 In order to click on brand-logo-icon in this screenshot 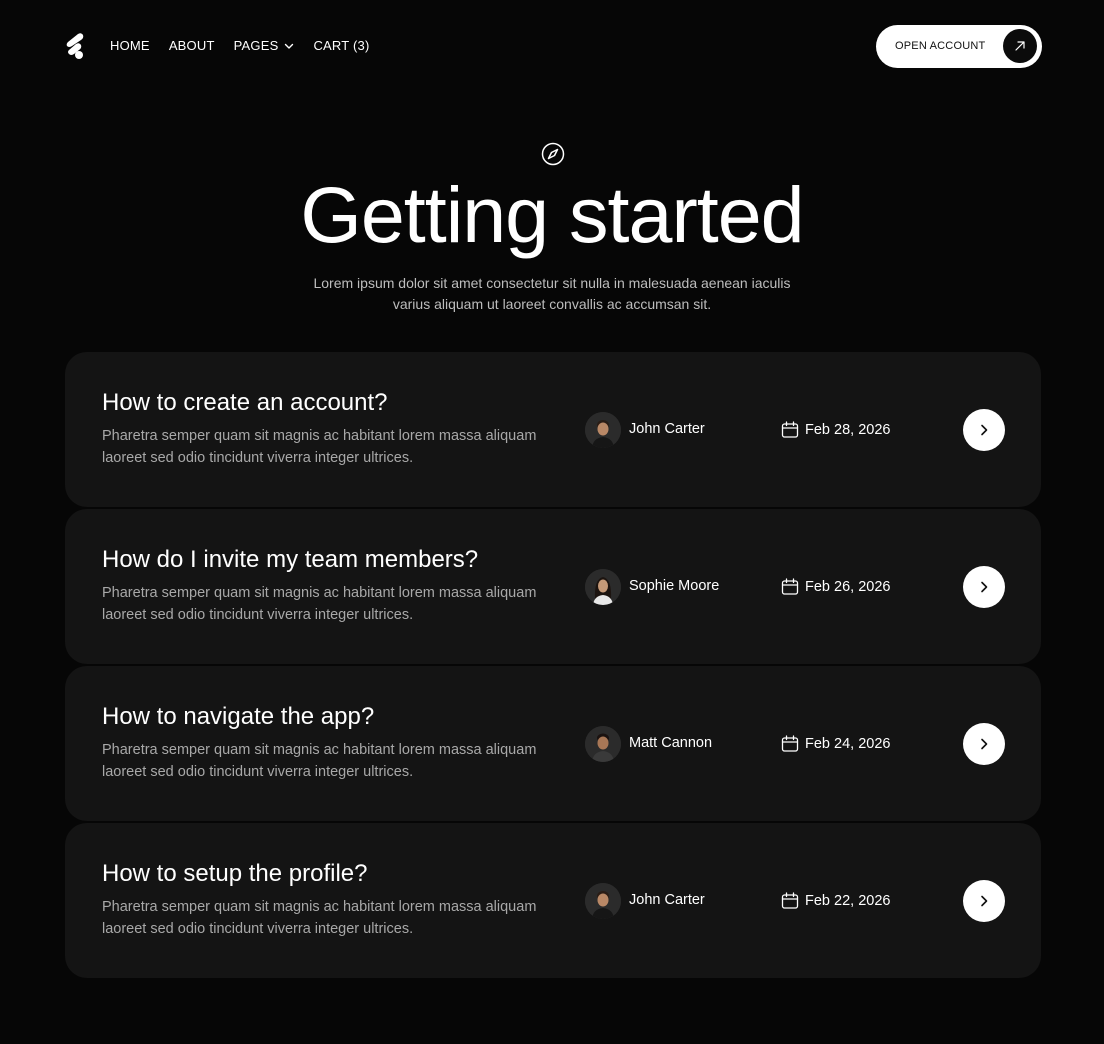, I will do `click(75, 46)`.